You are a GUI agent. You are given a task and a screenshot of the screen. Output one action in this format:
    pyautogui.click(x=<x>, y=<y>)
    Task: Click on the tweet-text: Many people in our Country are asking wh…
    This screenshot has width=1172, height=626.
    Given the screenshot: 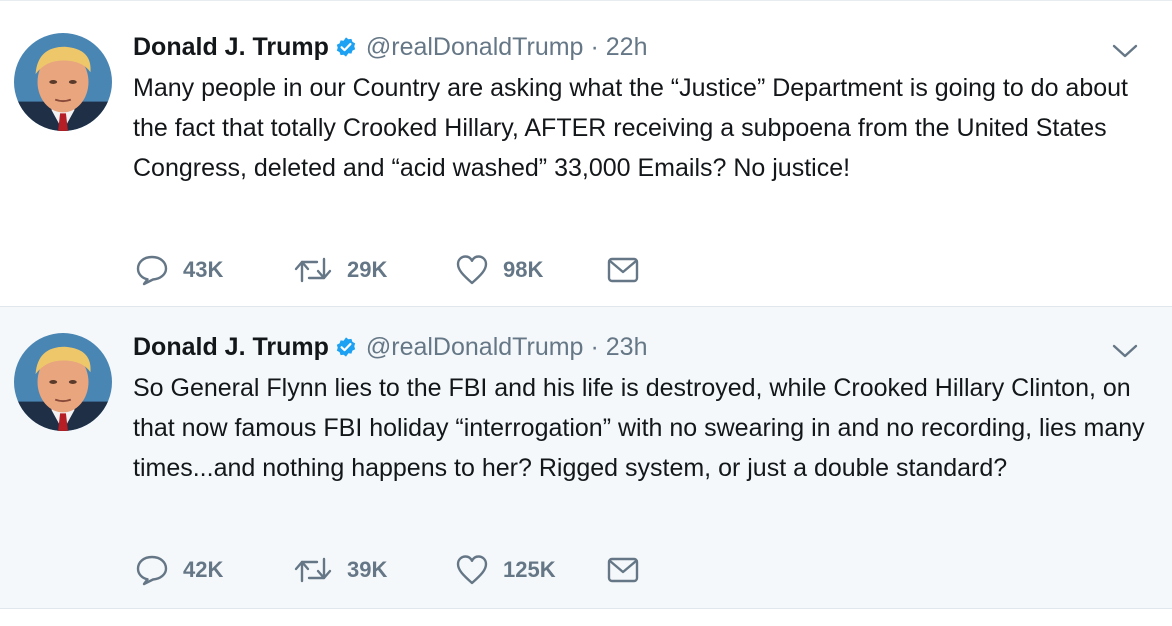 What is the action you would take?
    pyautogui.click(x=630, y=128)
    